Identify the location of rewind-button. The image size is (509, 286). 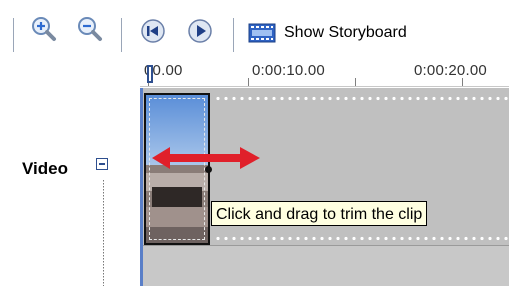
(153, 30).